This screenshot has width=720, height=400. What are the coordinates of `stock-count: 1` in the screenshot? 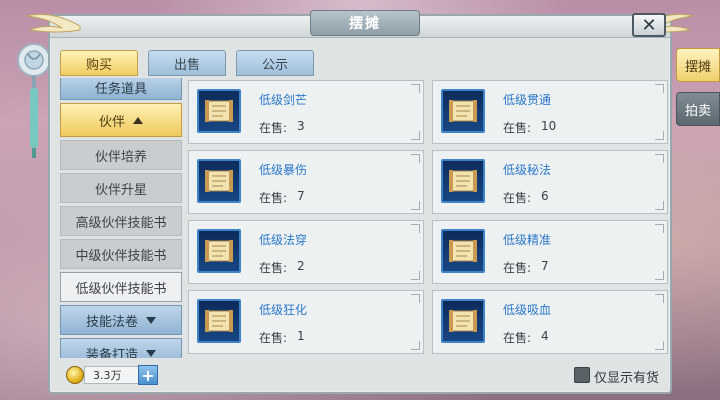 It's located at (301, 336).